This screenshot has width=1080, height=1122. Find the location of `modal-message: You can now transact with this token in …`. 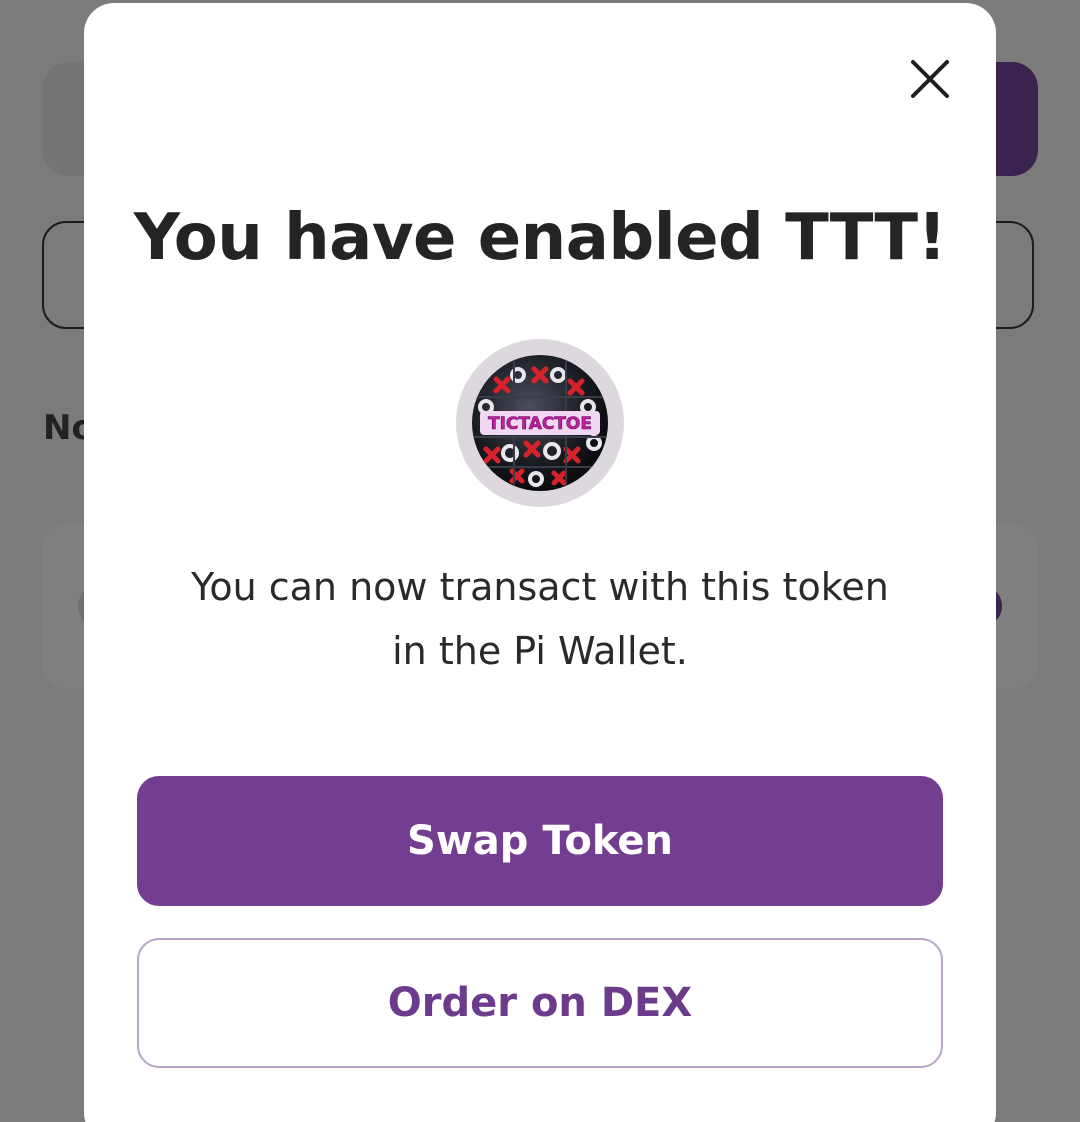

modal-message: You can now transact with this token in … is located at coordinates (540, 619).